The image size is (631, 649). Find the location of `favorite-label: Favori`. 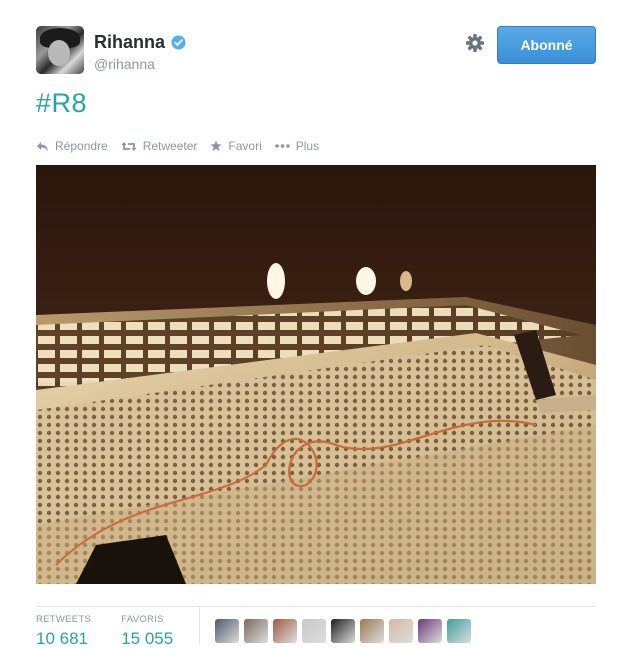

favorite-label: Favori is located at coordinates (245, 146).